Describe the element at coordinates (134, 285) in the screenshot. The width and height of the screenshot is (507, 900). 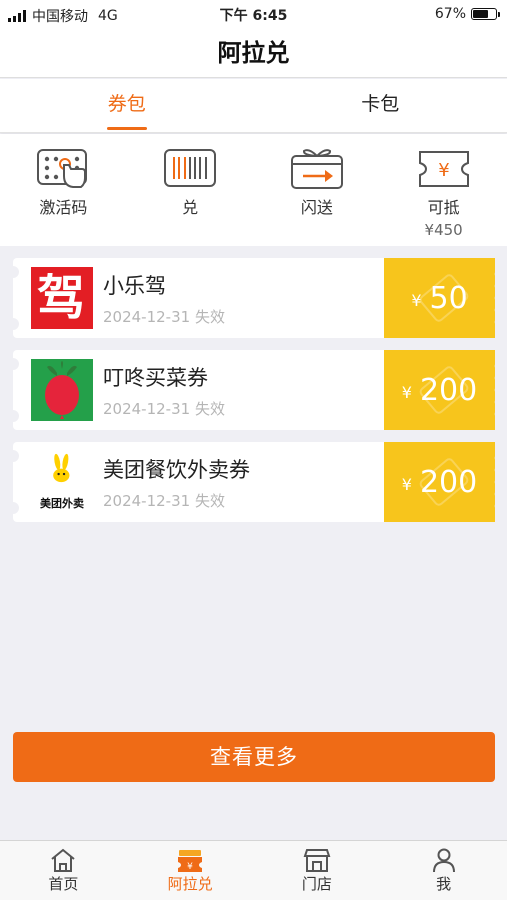
I see `coupon-name: 小乐驾` at that location.